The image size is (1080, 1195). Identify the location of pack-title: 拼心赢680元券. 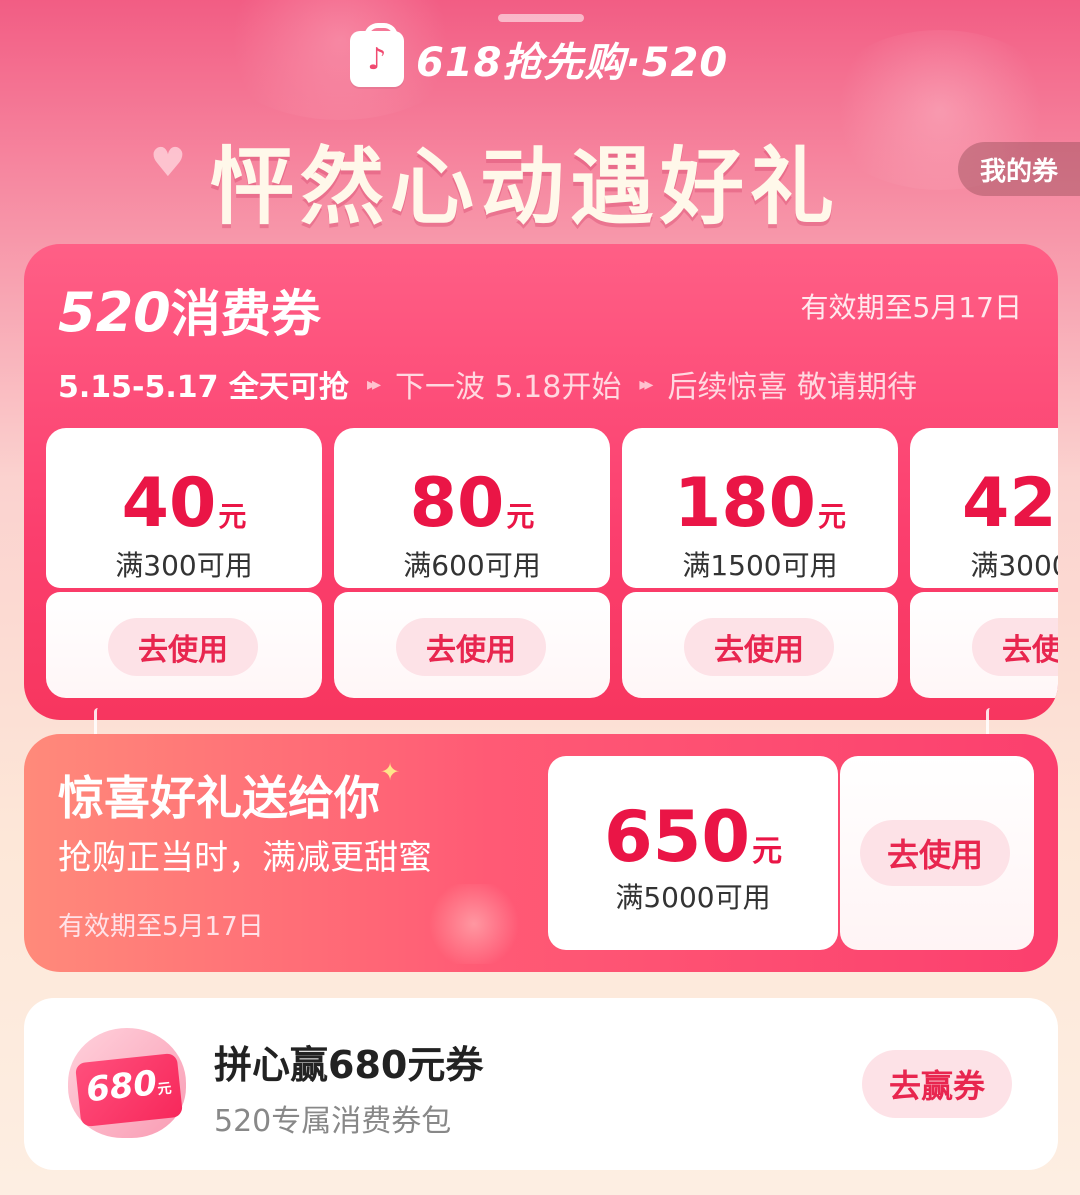
(349, 1065).